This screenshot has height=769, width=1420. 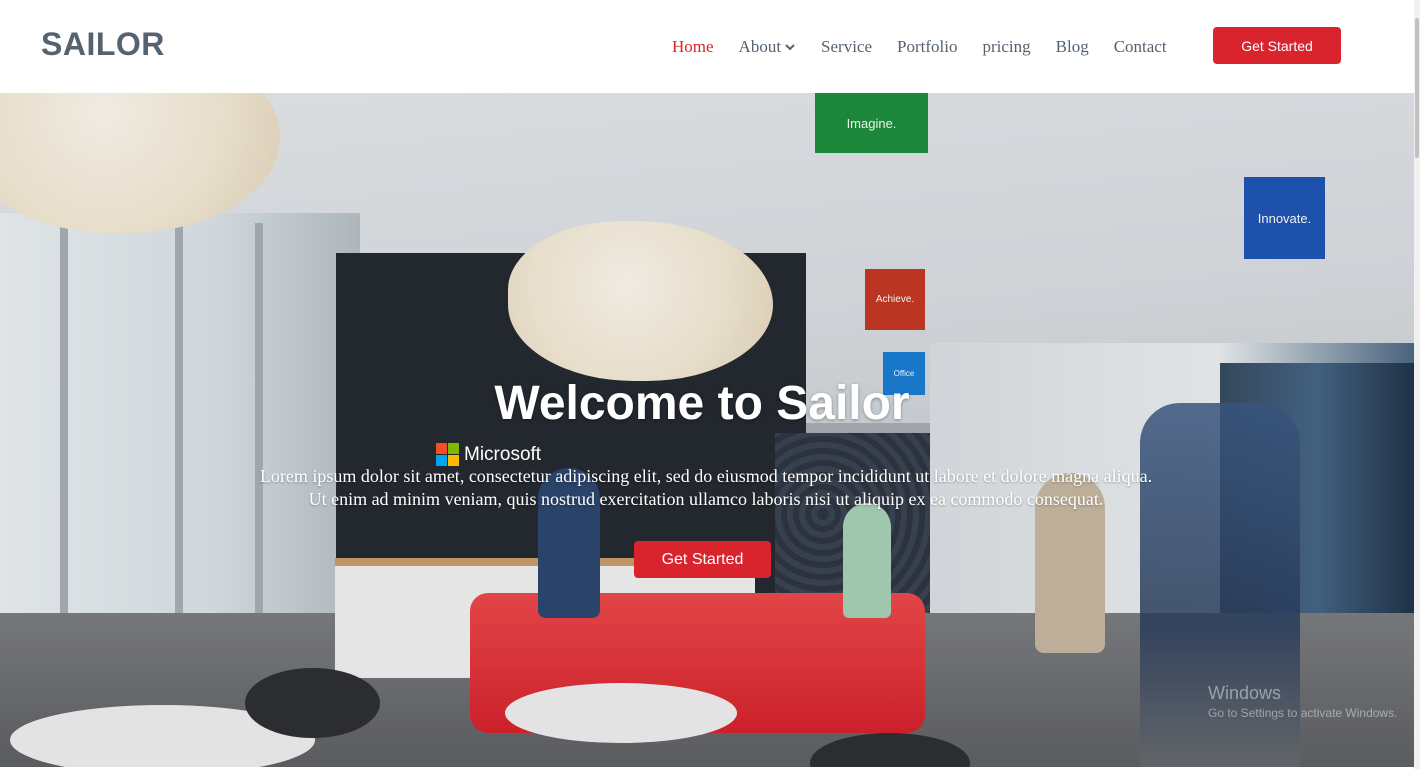 What do you see at coordinates (1277, 45) in the screenshot?
I see `header-get-started-button: Get Started` at bounding box center [1277, 45].